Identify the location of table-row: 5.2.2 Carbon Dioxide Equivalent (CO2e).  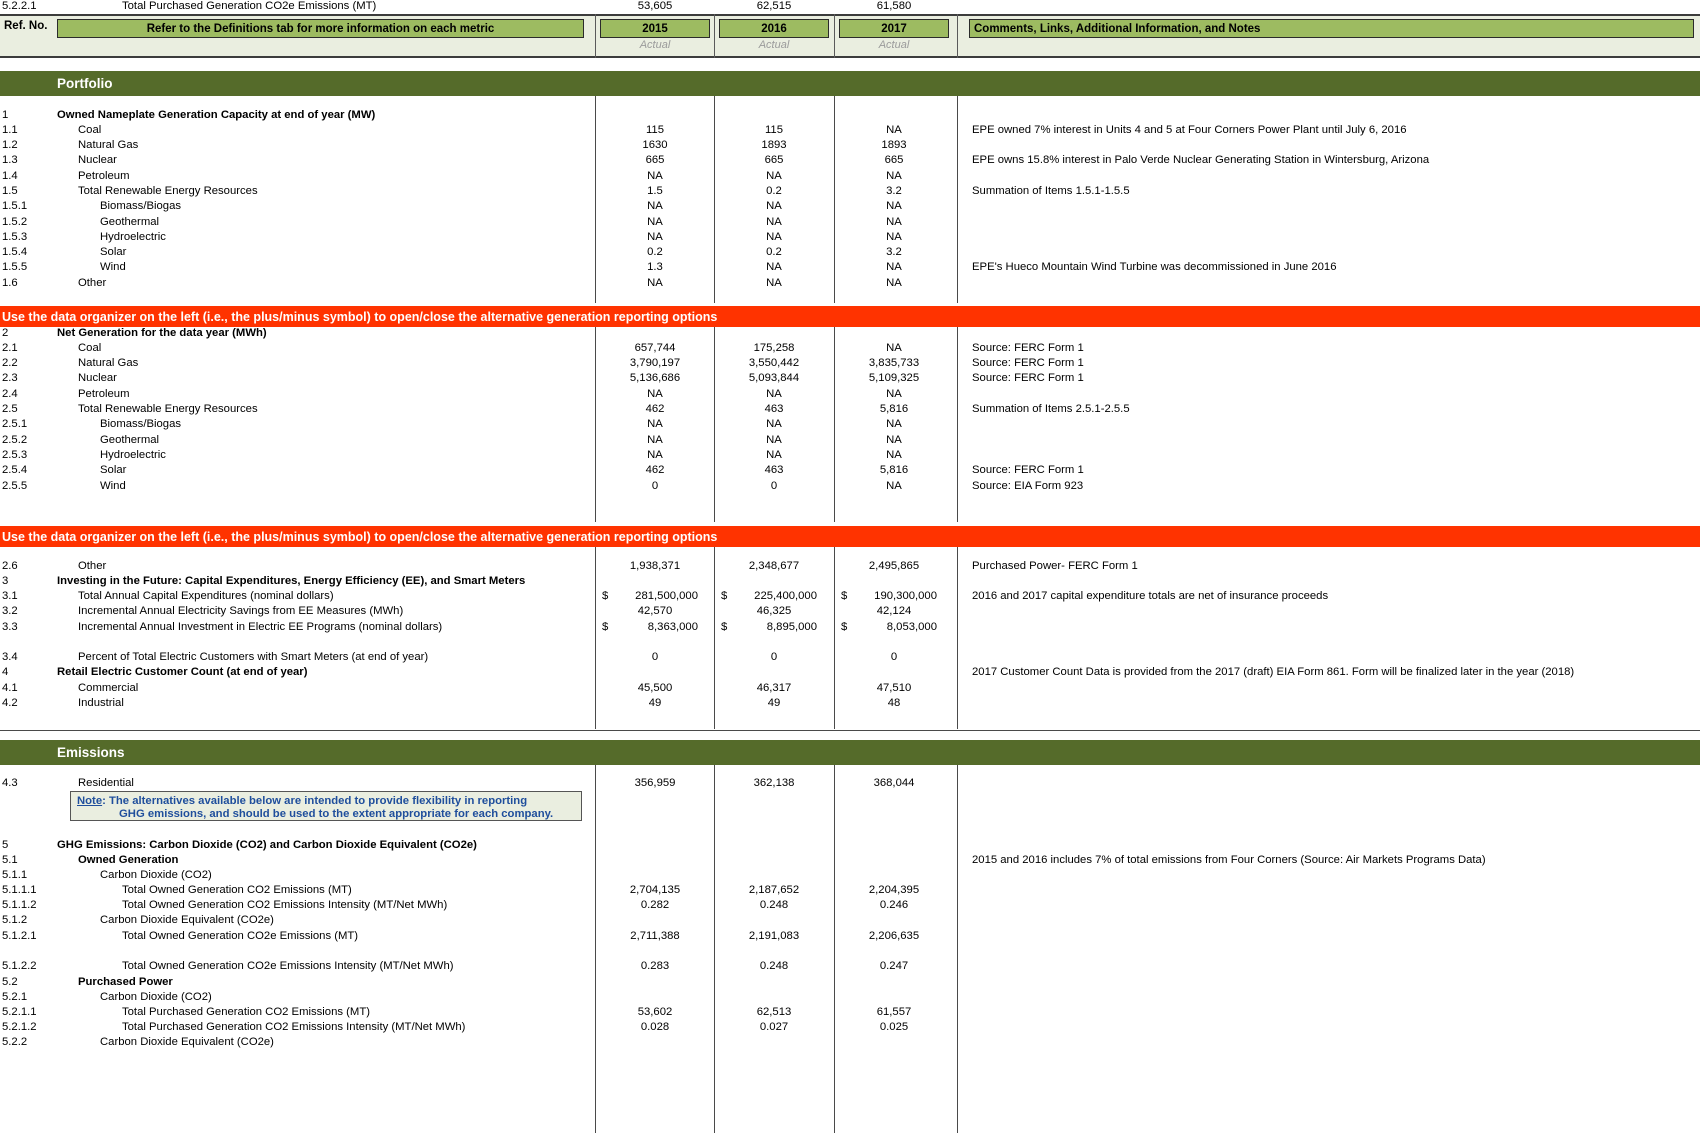
(850, 1043).